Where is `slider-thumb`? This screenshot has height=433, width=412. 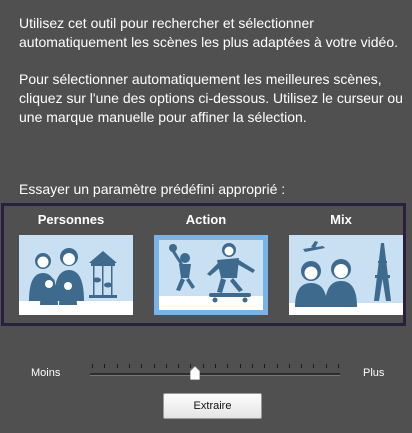 slider-thumb is located at coordinates (195, 373).